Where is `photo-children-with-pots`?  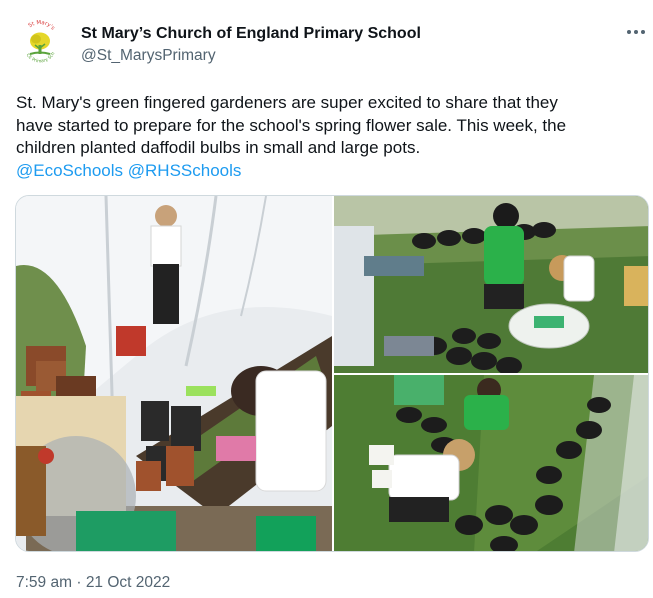 photo-children-with-pots is located at coordinates (491, 463).